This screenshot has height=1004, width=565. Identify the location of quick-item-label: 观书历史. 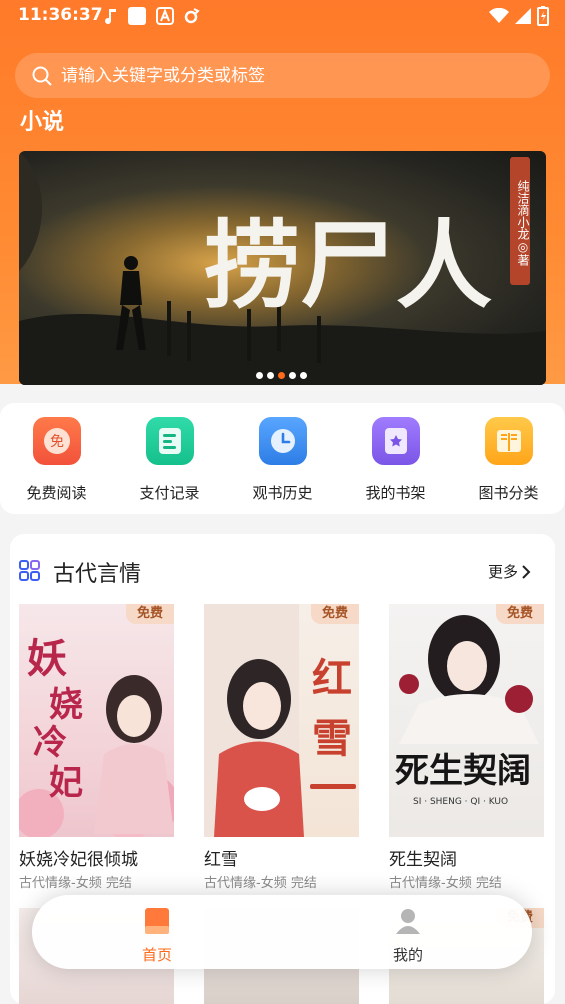
(282, 493).